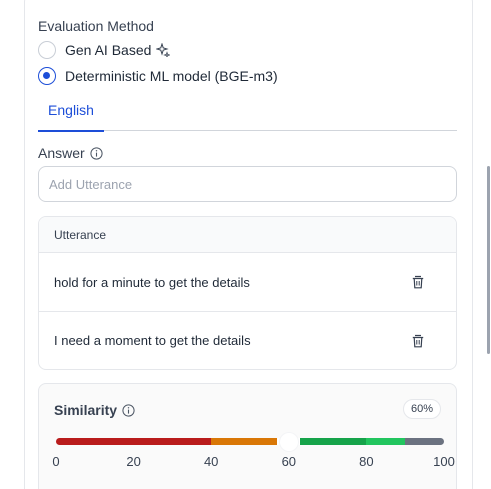 The image size is (491, 489). I want to click on utterance-text: I need a moment to get the details, so click(152, 340).